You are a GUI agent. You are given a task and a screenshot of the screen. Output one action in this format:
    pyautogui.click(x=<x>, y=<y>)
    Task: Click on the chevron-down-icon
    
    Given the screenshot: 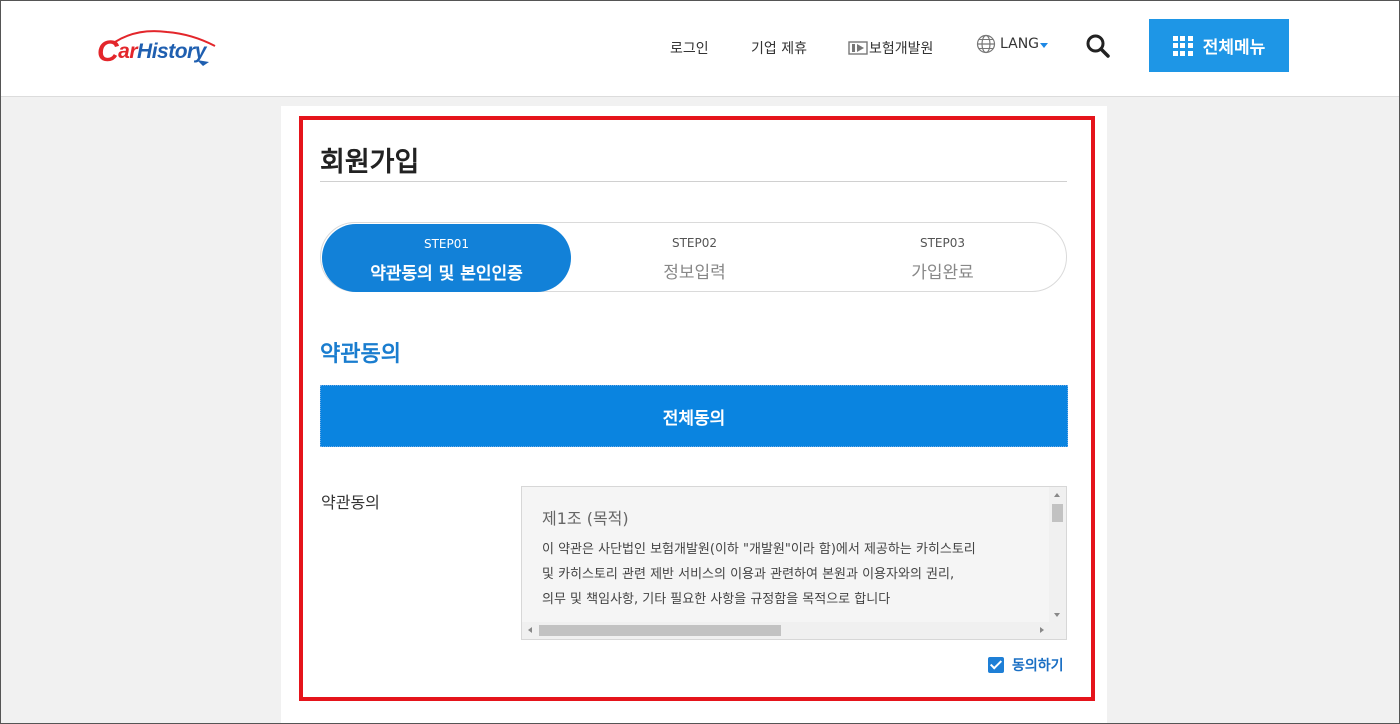 What is the action you would take?
    pyautogui.click(x=1044, y=45)
    